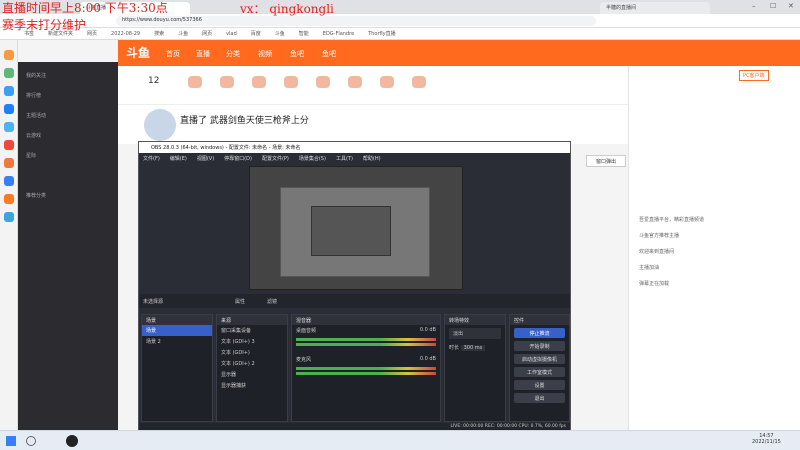 This screenshot has height=450, width=800. Describe the element at coordinates (31, 441) in the screenshot. I see `search-icon` at that location.